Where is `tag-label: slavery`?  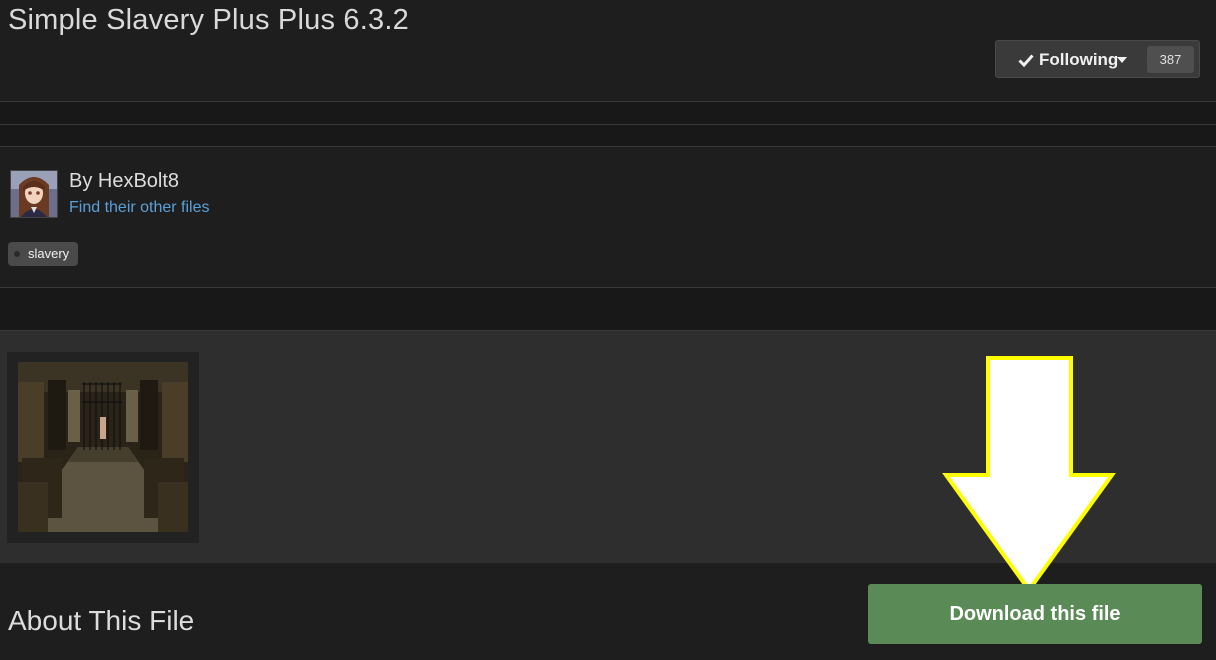
tag-label: slavery is located at coordinates (49, 253).